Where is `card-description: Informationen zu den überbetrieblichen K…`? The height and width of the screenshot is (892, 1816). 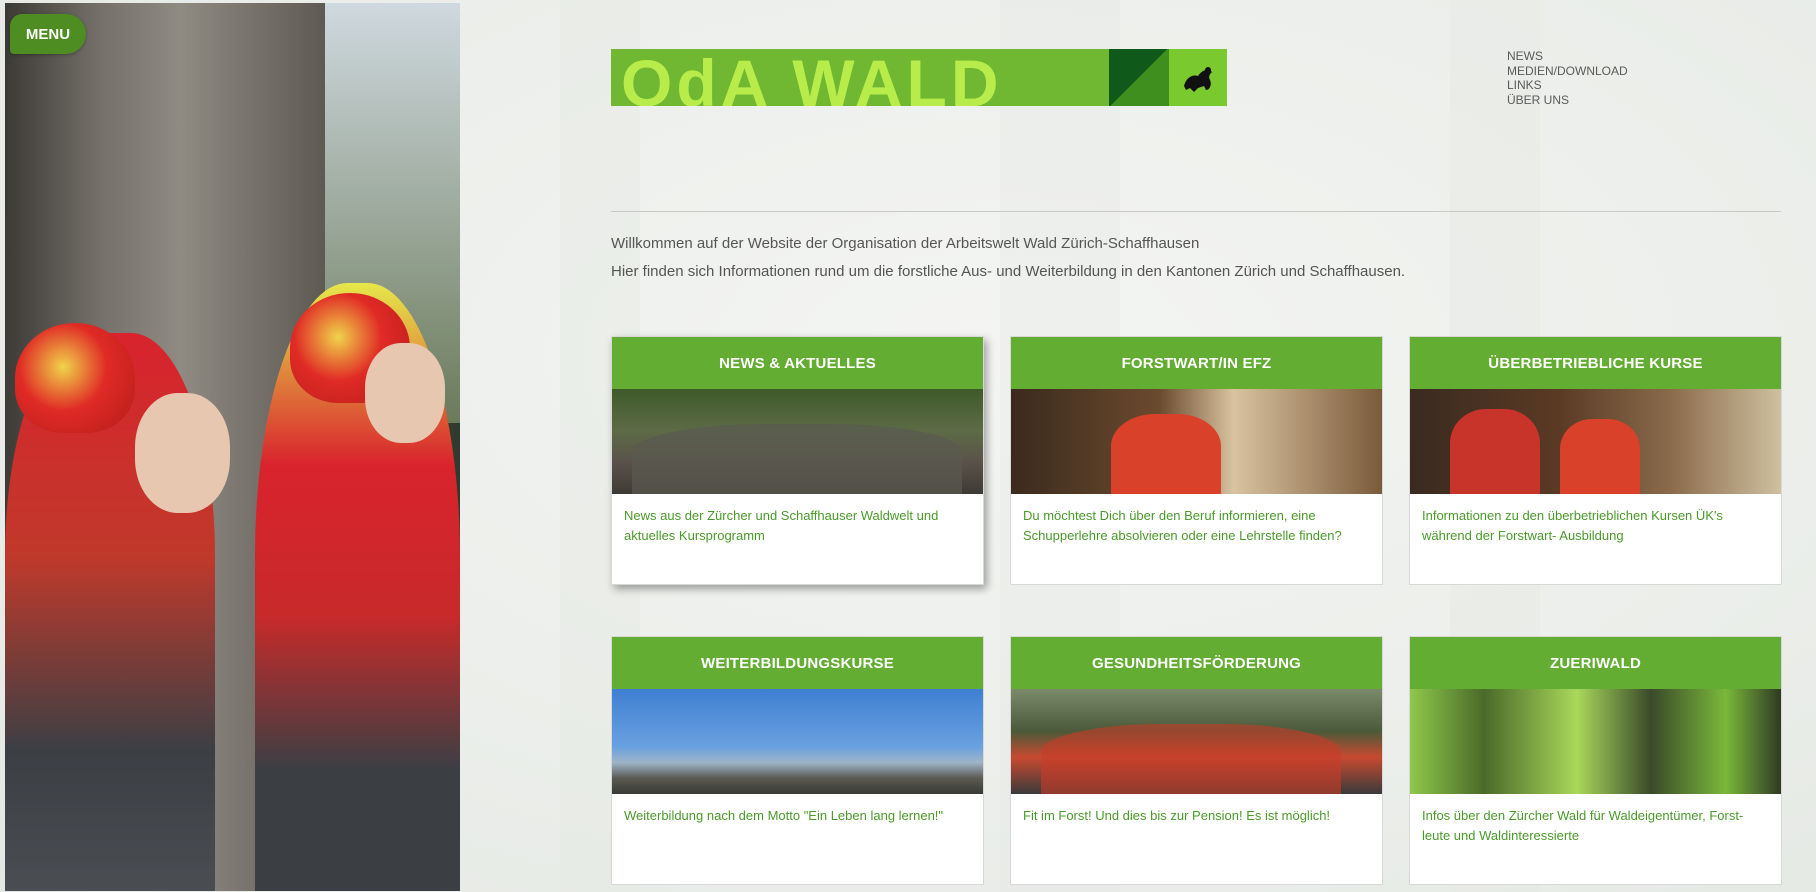 card-description: Informationen zu den überbetrieblichen K… is located at coordinates (1572, 525).